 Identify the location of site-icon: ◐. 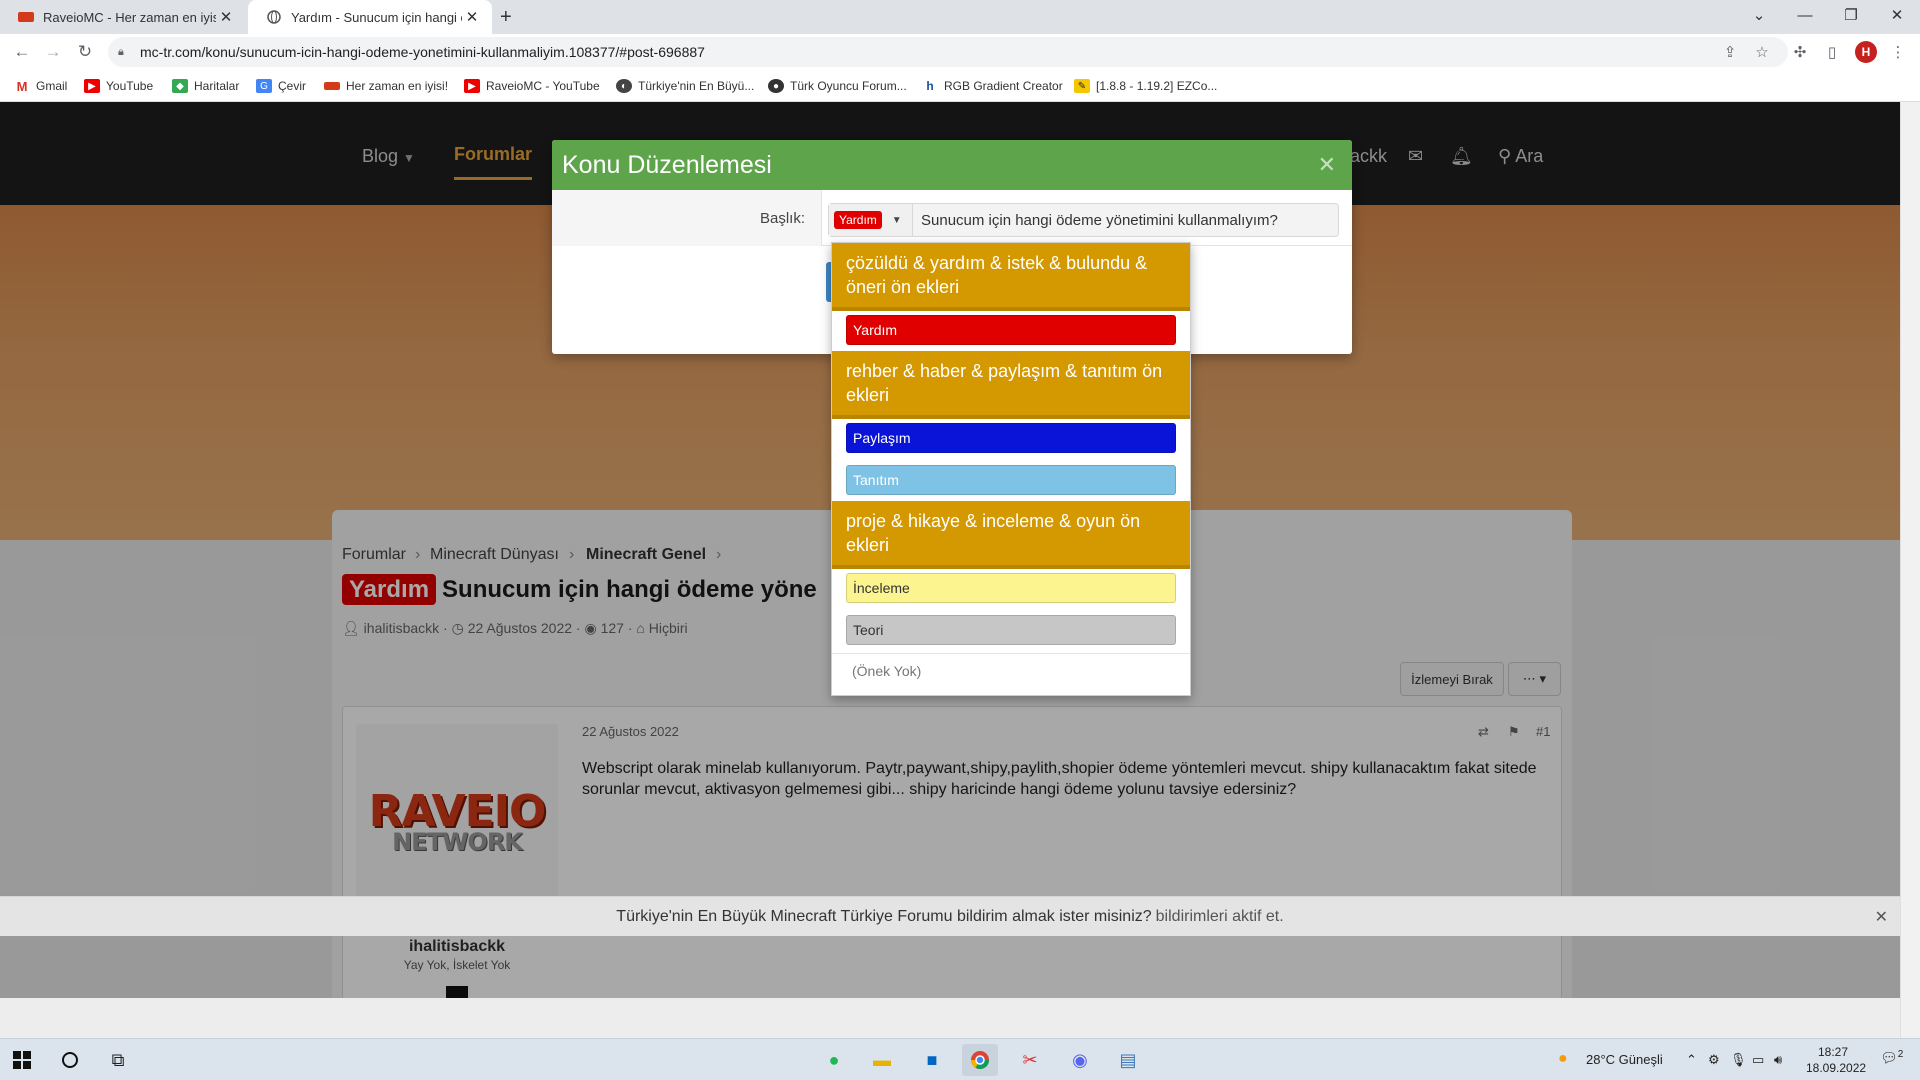
(624, 86).